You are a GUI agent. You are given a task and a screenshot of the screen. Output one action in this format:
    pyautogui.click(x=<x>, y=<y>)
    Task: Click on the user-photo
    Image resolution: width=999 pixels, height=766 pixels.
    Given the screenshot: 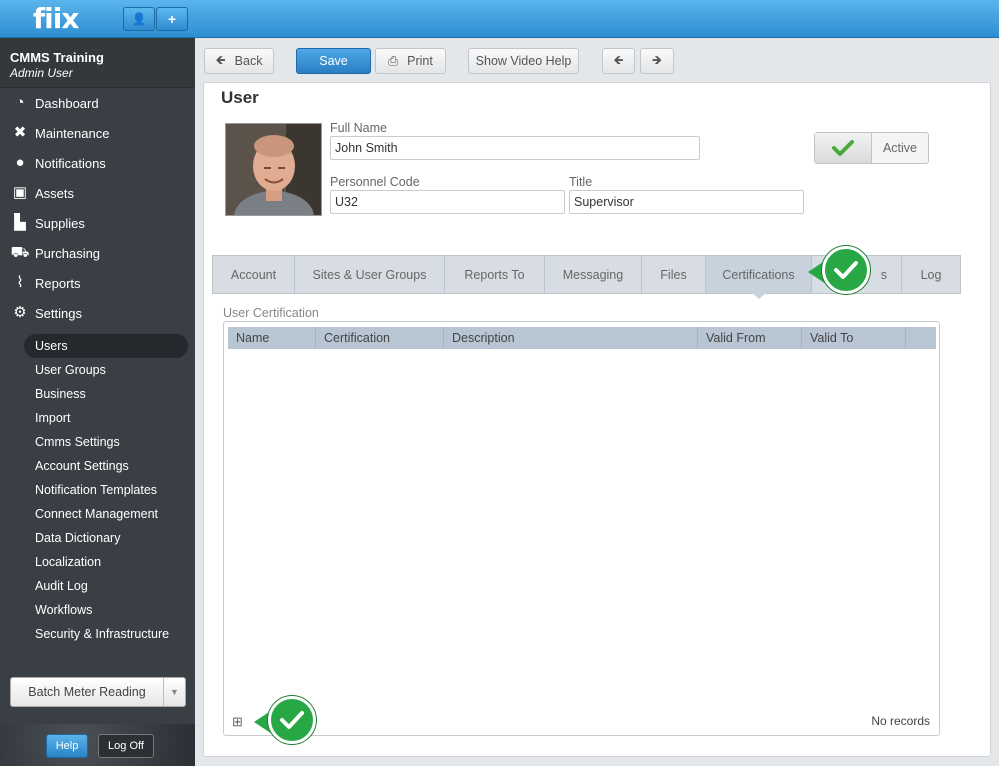 What is the action you would take?
    pyautogui.click(x=273, y=169)
    